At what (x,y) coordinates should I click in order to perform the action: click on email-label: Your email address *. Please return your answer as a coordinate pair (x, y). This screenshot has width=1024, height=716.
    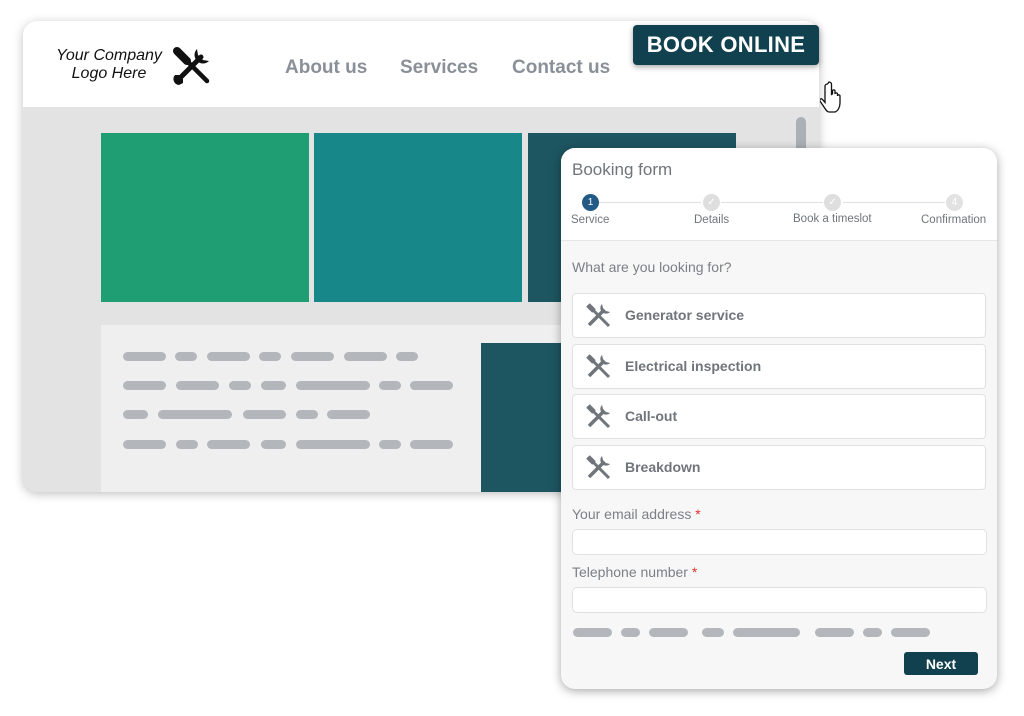
    Looking at the image, I should click on (636, 514).